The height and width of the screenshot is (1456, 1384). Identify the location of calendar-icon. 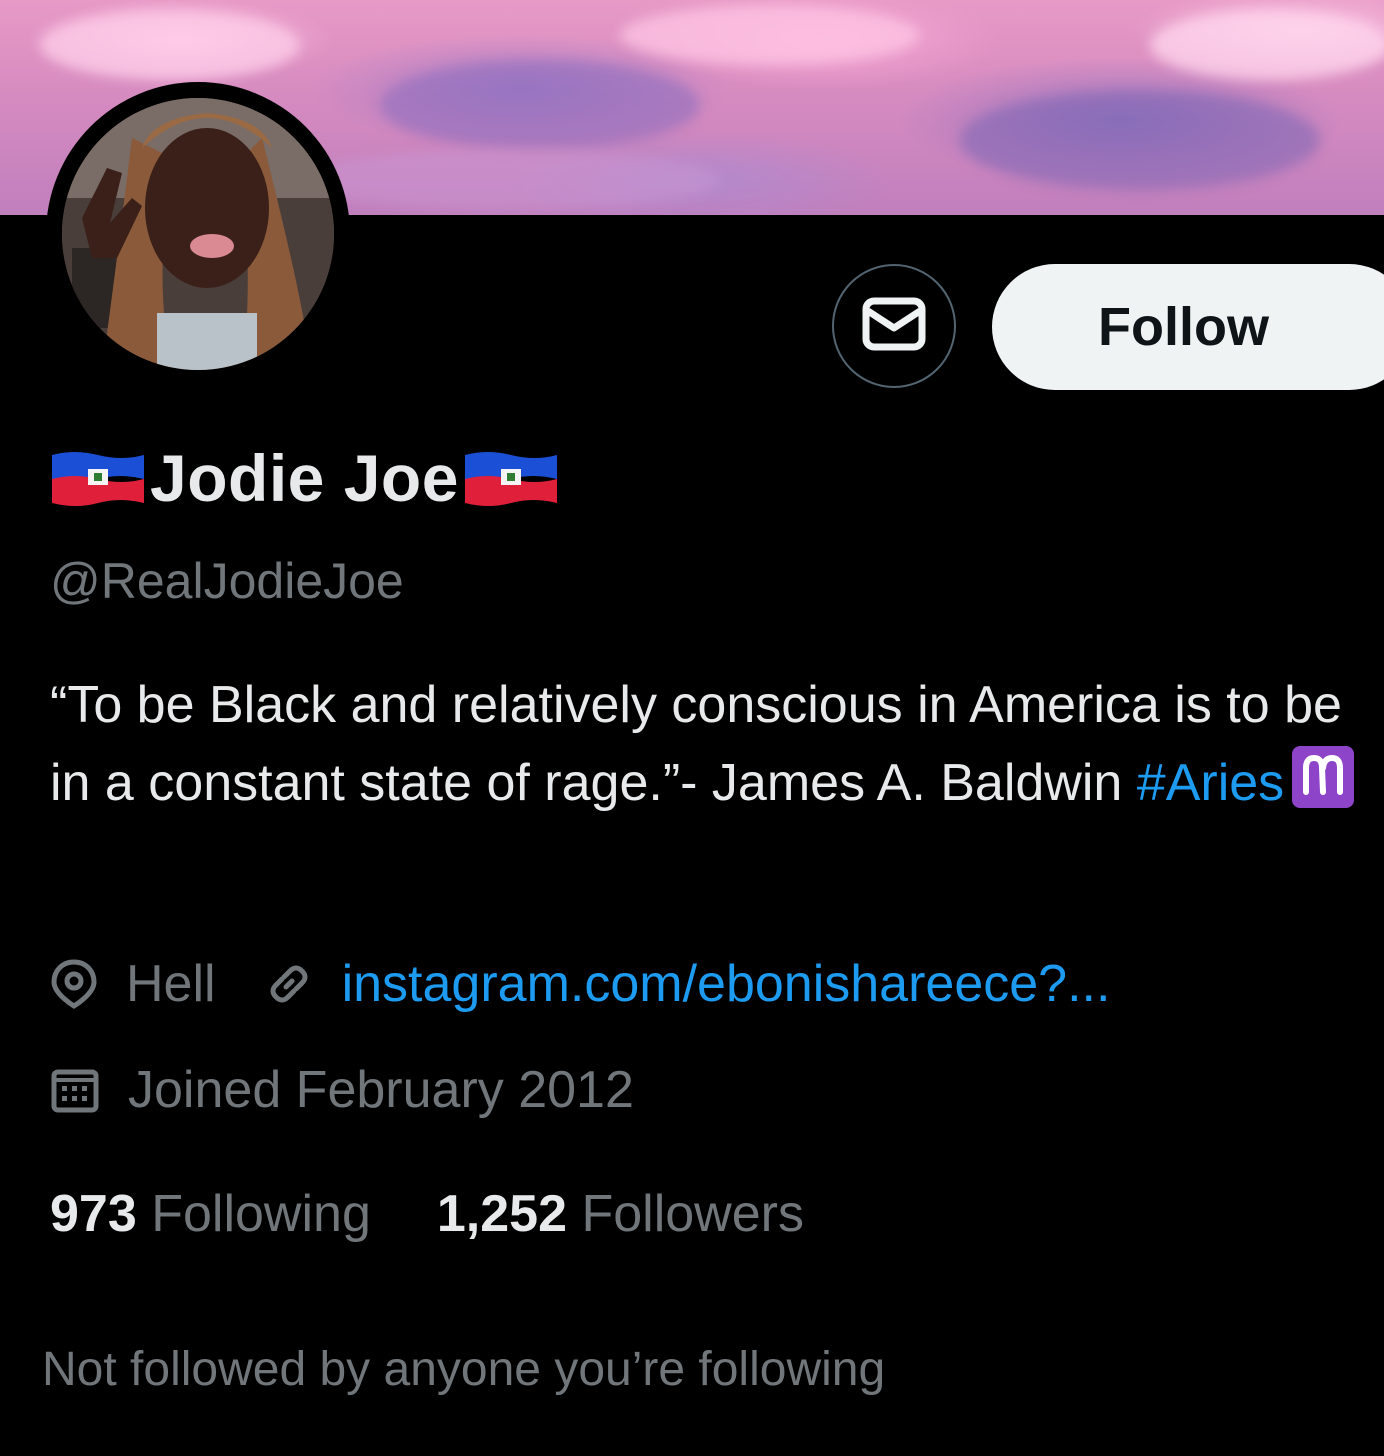
(75, 1090).